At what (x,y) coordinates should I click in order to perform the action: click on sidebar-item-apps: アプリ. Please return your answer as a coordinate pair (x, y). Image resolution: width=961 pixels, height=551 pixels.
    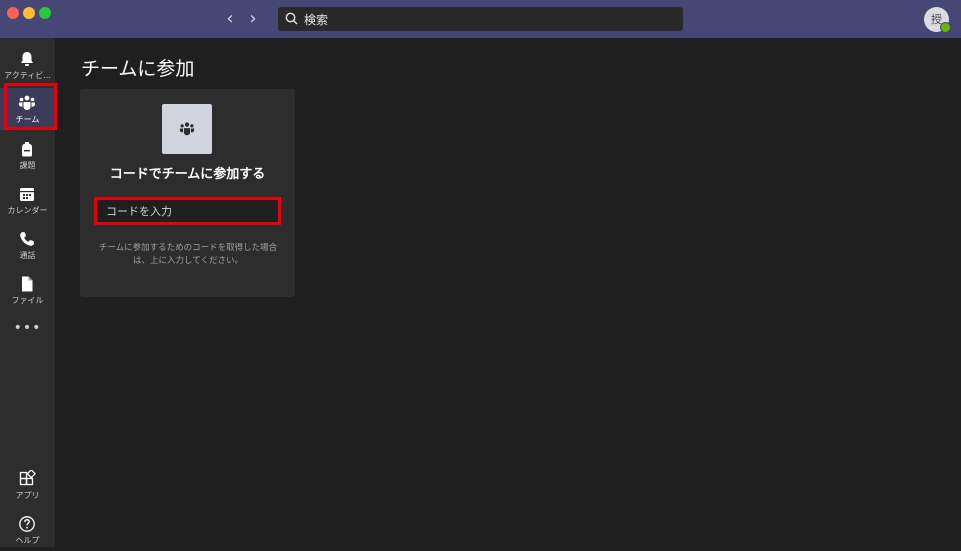
    Looking at the image, I should click on (27, 485).